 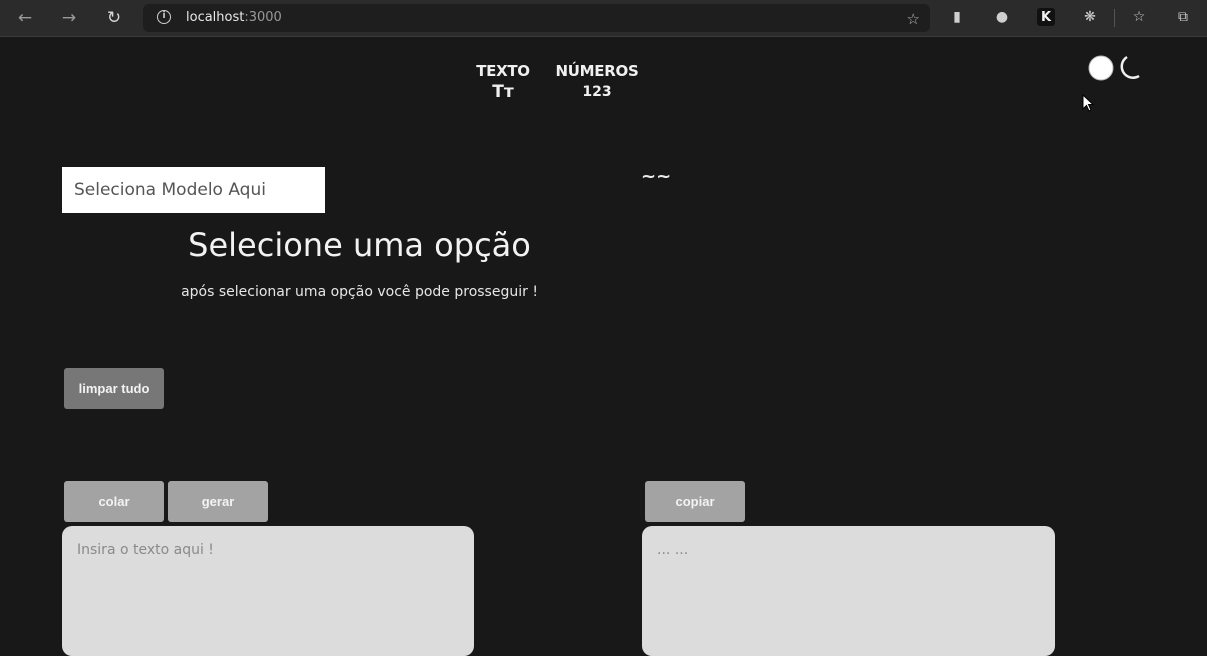 I want to click on site-info-icon: i, so click(x=164, y=17).